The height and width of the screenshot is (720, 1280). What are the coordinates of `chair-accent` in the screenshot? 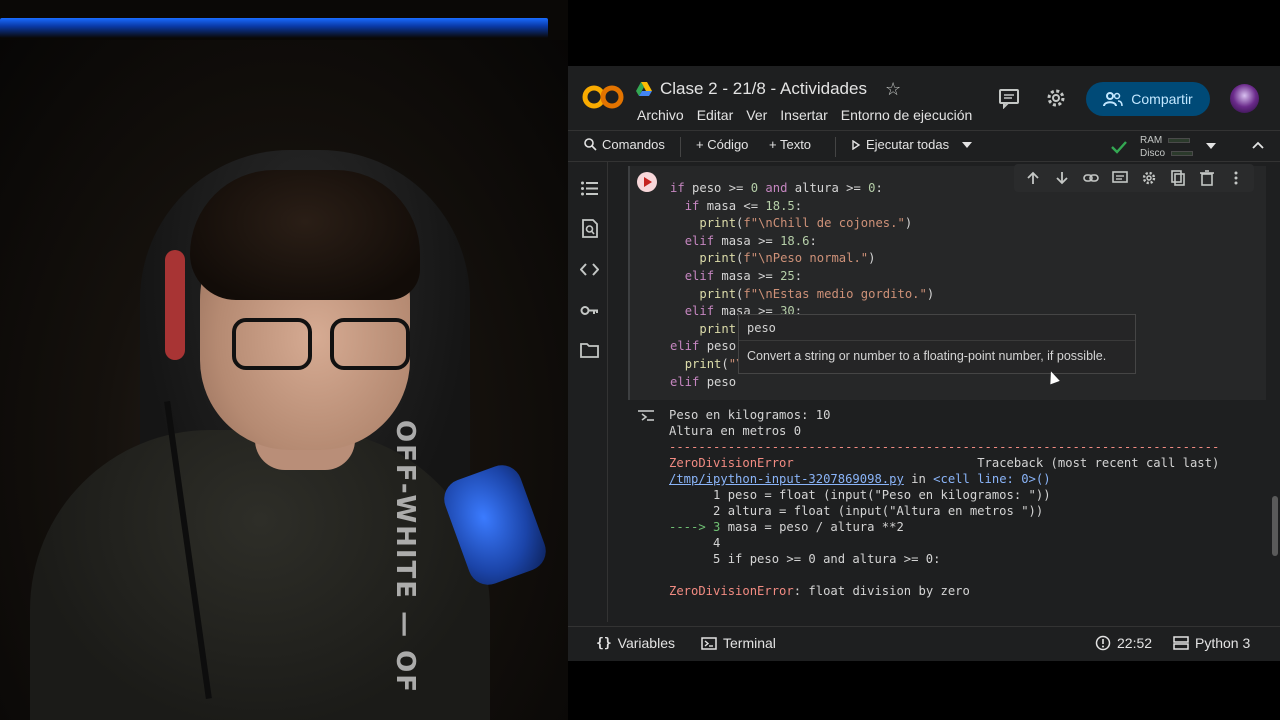 It's located at (175, 305).